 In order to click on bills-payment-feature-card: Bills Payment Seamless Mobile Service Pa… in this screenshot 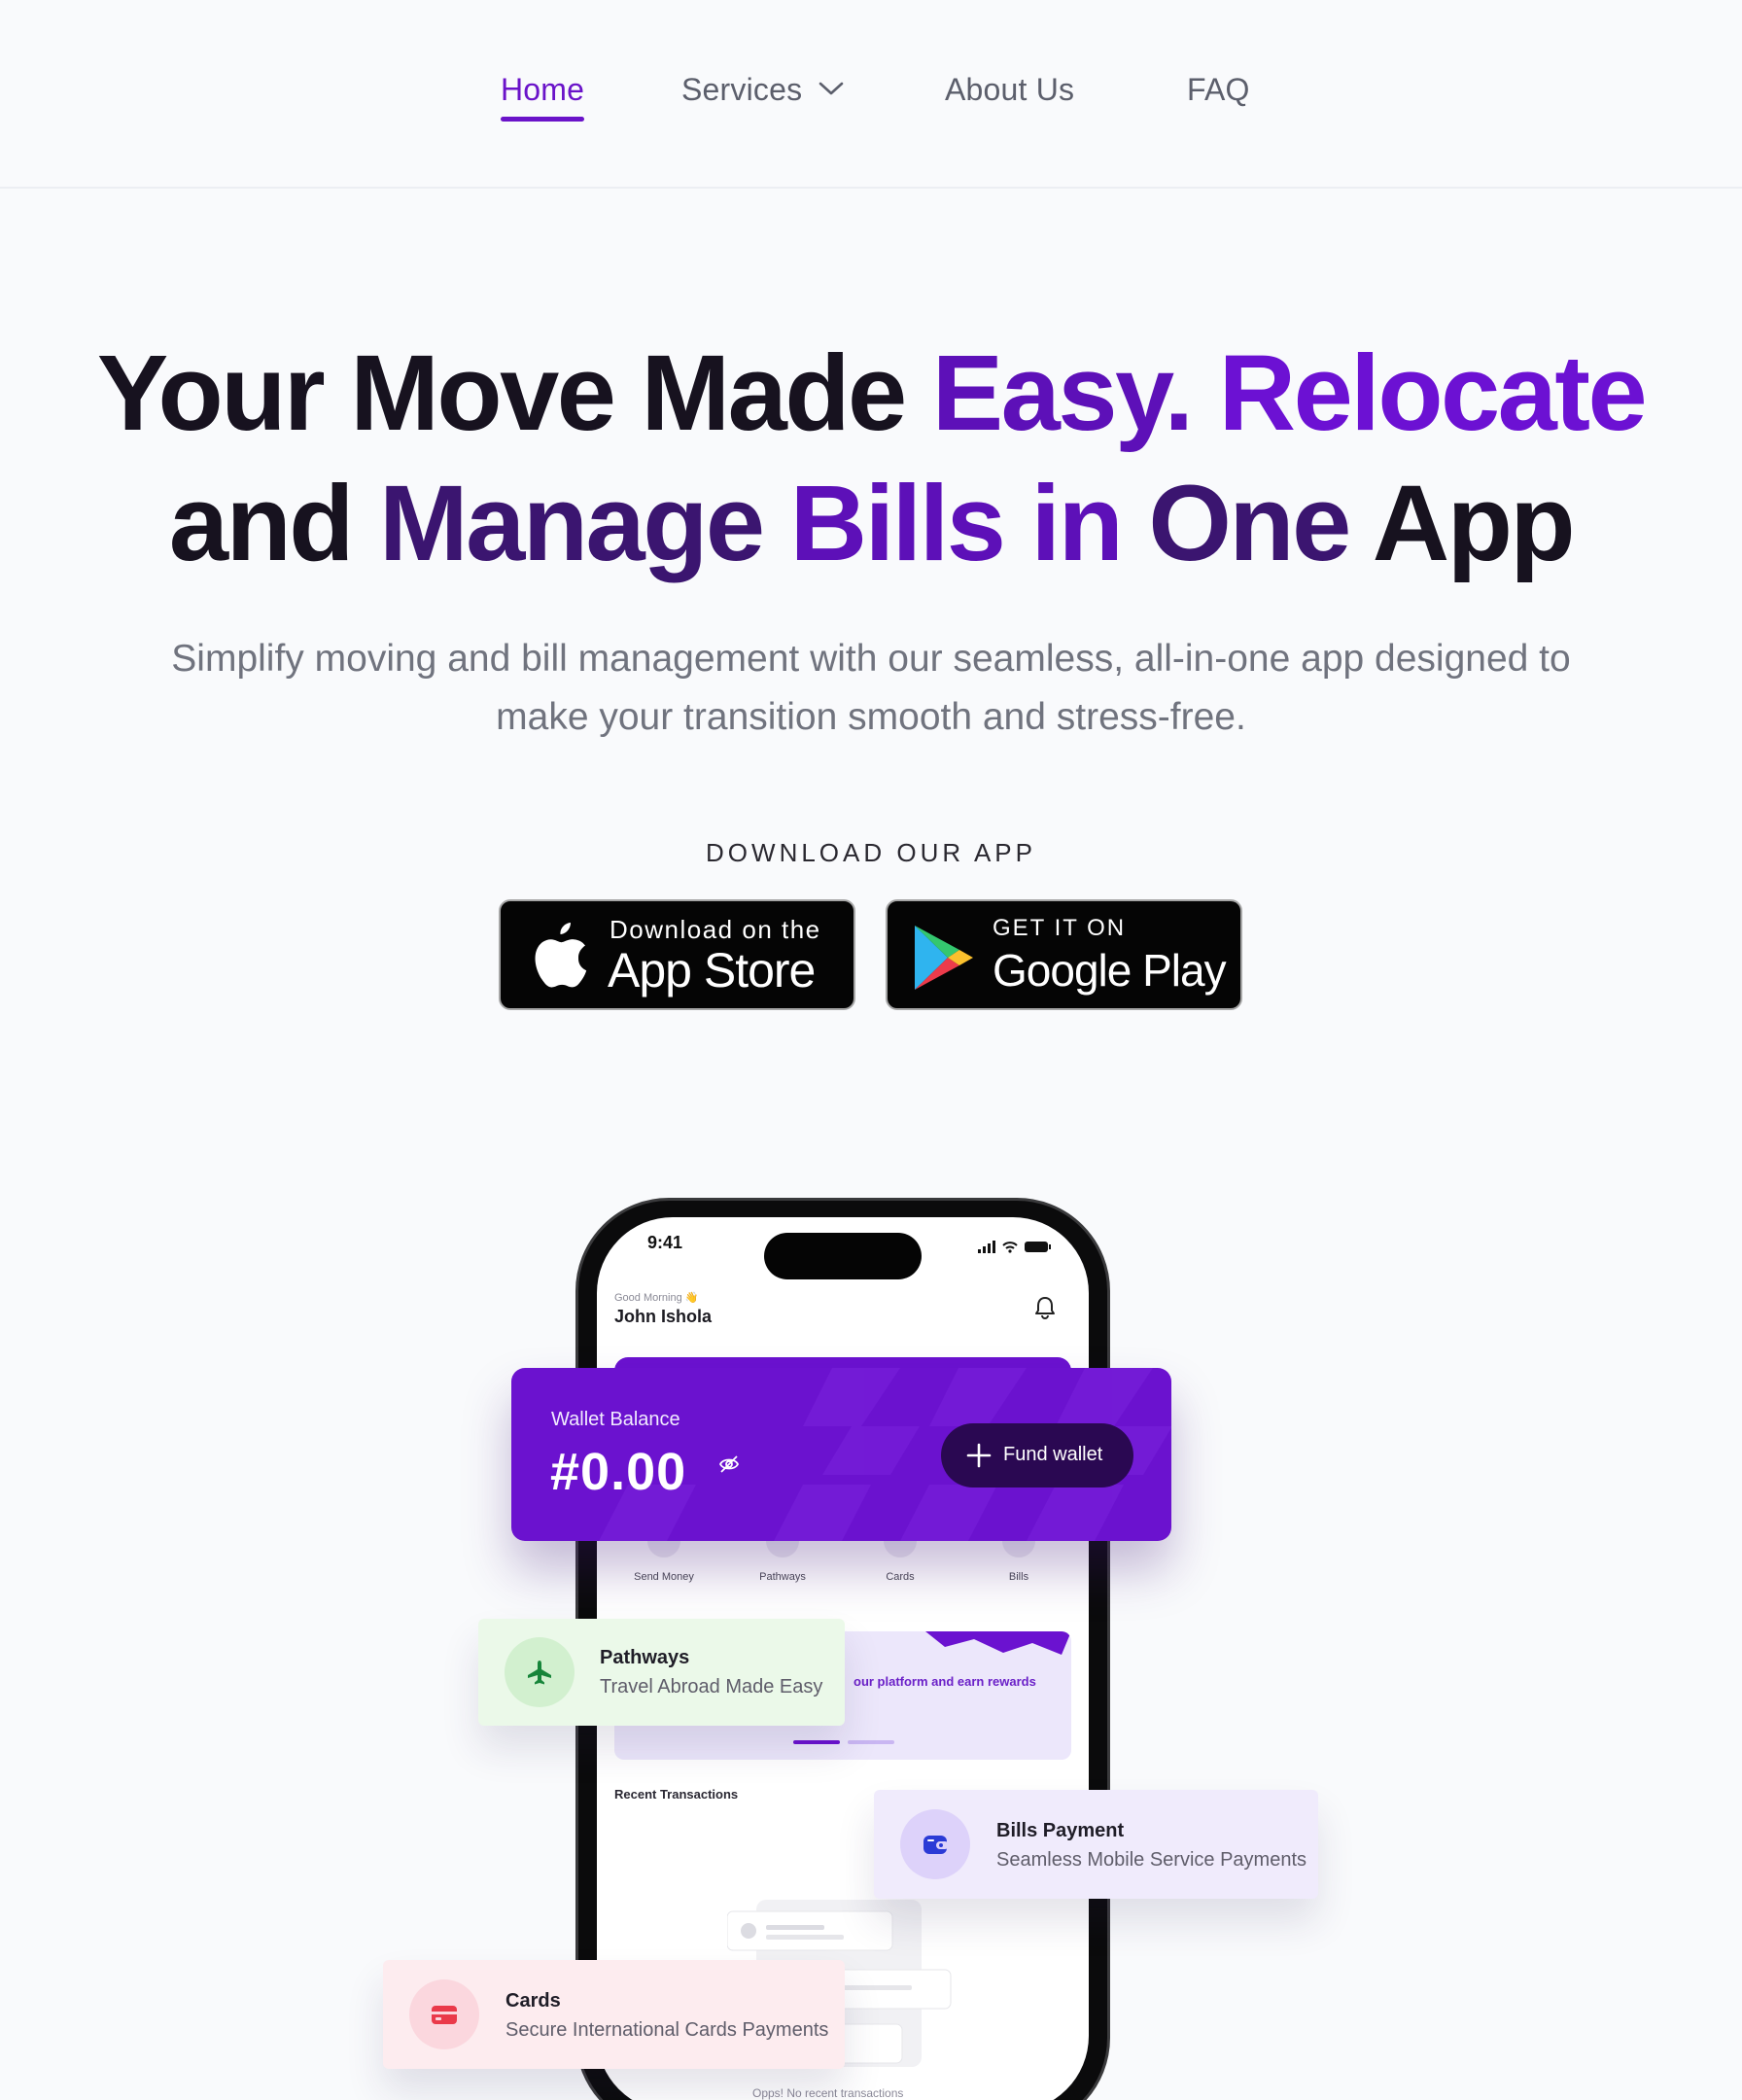, I will do `click(1096, 1844)`.